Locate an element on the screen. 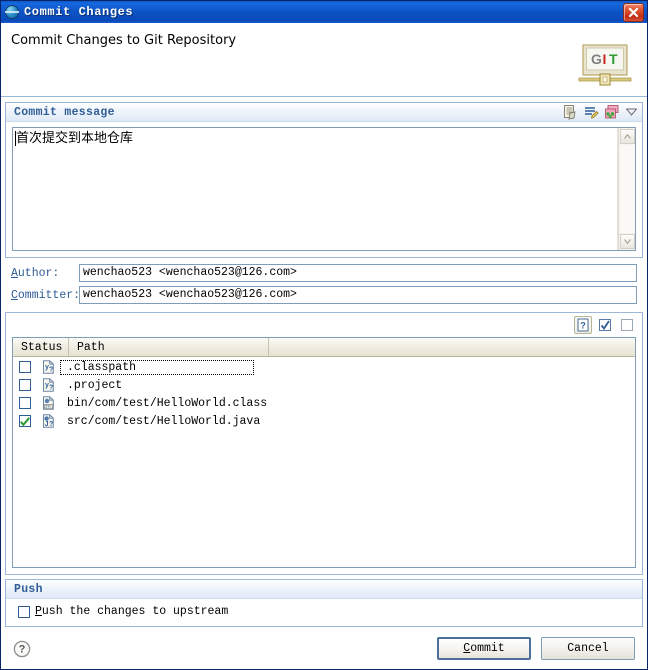  push-section-title: Push is located at coordinates (28, 589).